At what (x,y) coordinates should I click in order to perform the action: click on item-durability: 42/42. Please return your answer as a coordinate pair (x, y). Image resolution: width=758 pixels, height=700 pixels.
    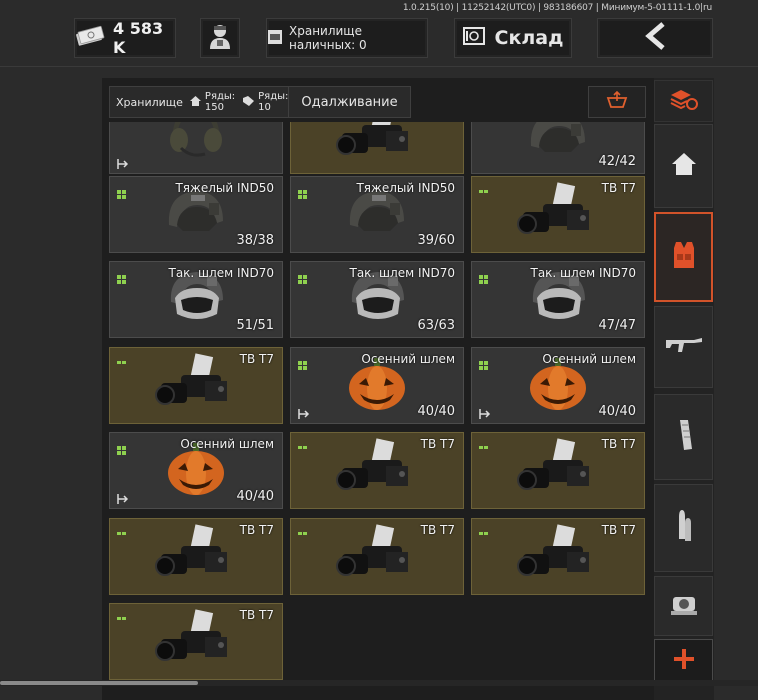
    Looking at the image, I should click on (617, 161).